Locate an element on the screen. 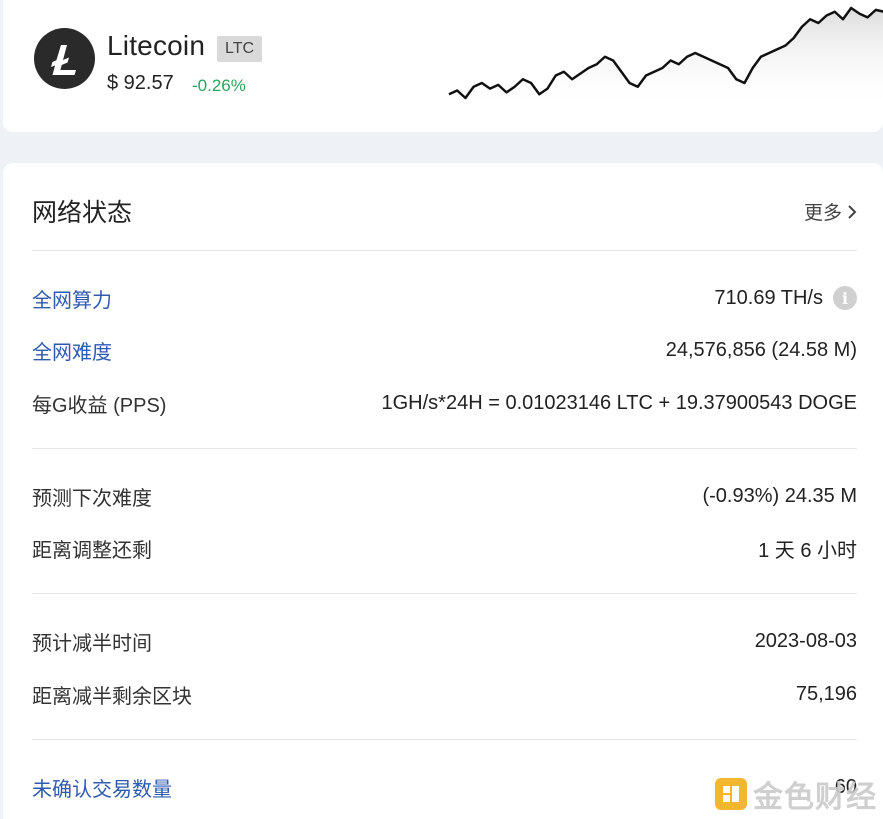  more-link: 更多 is located at coordinates (831, 211).